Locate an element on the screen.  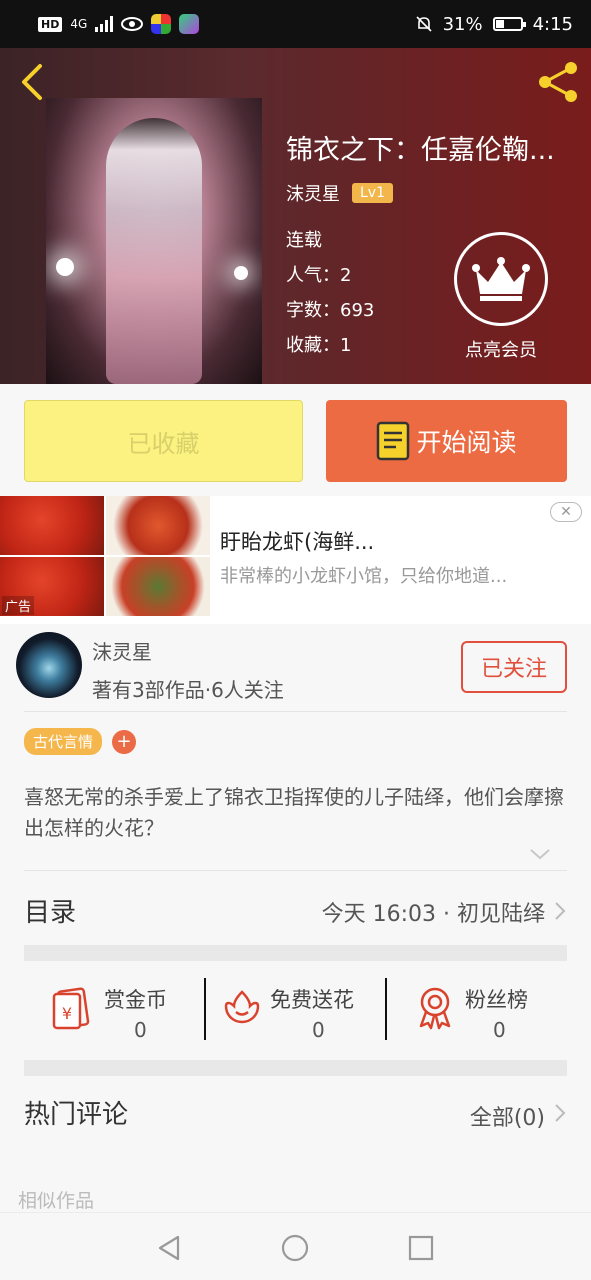
interaction-stats: ¥ 赏金币 0 免费送花 0 粉丝榜 0 is located at coordinates (295, 1012).